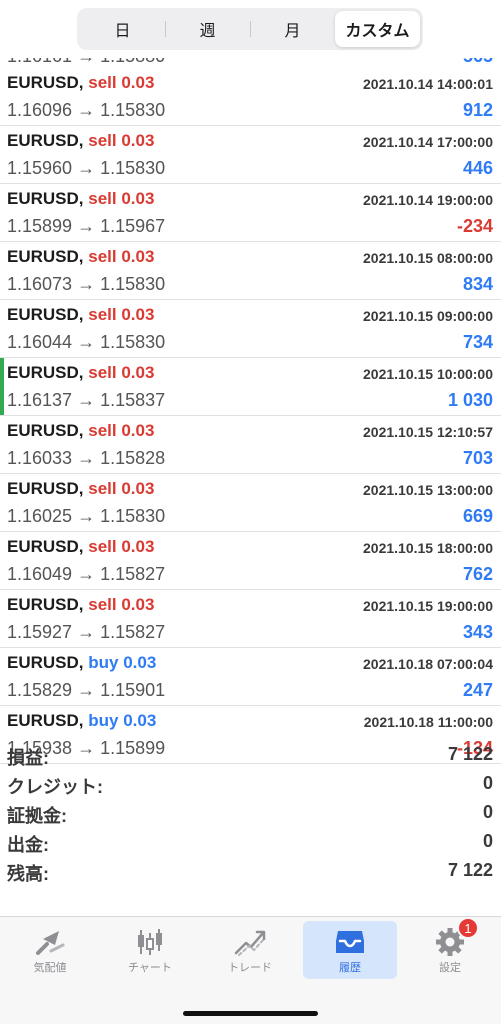 This screenshot has width=501, height=1024. Describe the element at coordinates (250, 871) in the screenshot. I see `summary-row-balance: 残高: 7 122` at that location.